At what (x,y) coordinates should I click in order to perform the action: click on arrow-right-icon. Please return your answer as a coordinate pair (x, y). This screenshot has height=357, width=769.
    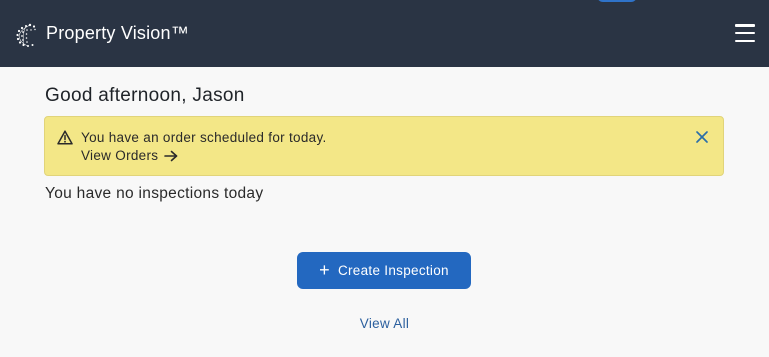
    Looking at the image, I should click on (171, 155).